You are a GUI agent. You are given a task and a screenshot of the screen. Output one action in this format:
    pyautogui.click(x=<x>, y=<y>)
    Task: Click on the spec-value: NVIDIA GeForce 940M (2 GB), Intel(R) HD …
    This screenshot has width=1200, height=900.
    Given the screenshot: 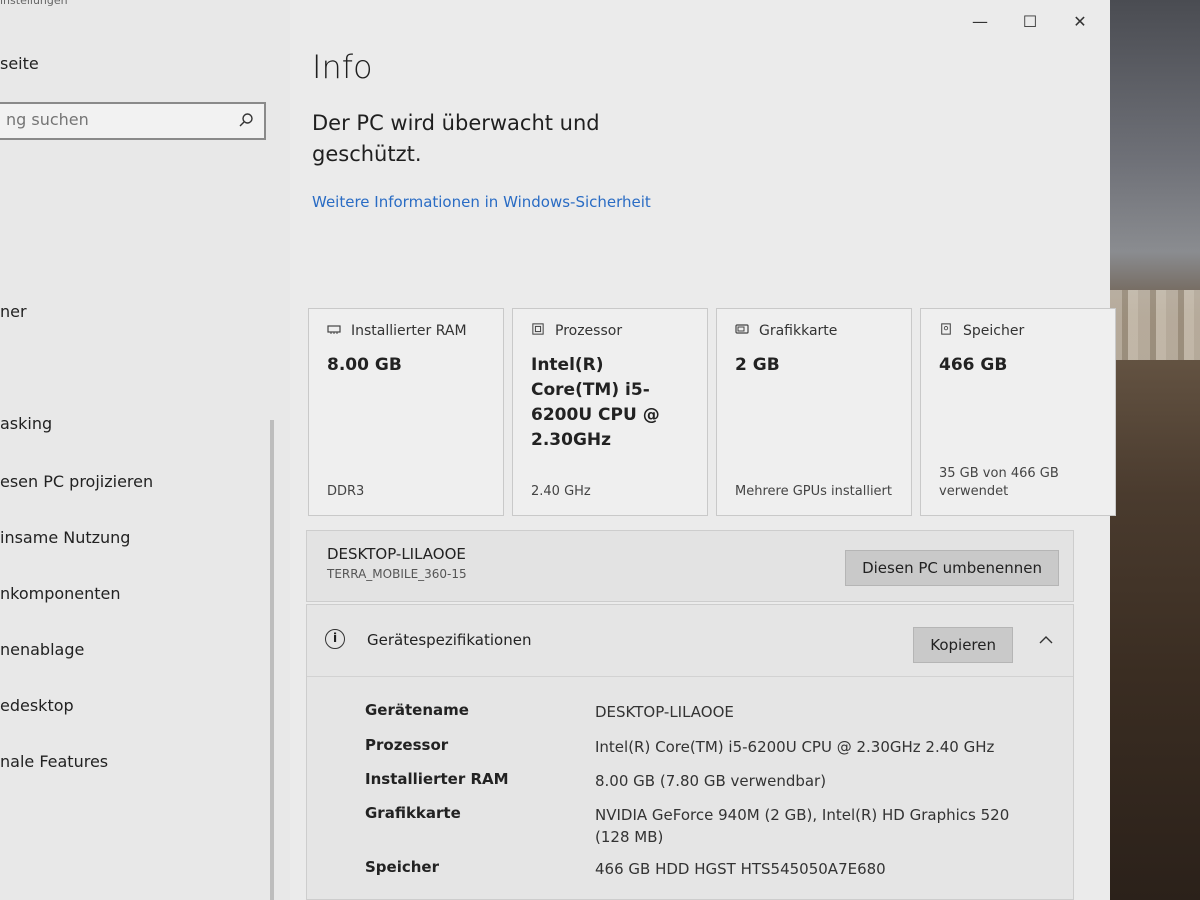 What is the action you would take?
    pyautogui.click(x=802, y=826)
    